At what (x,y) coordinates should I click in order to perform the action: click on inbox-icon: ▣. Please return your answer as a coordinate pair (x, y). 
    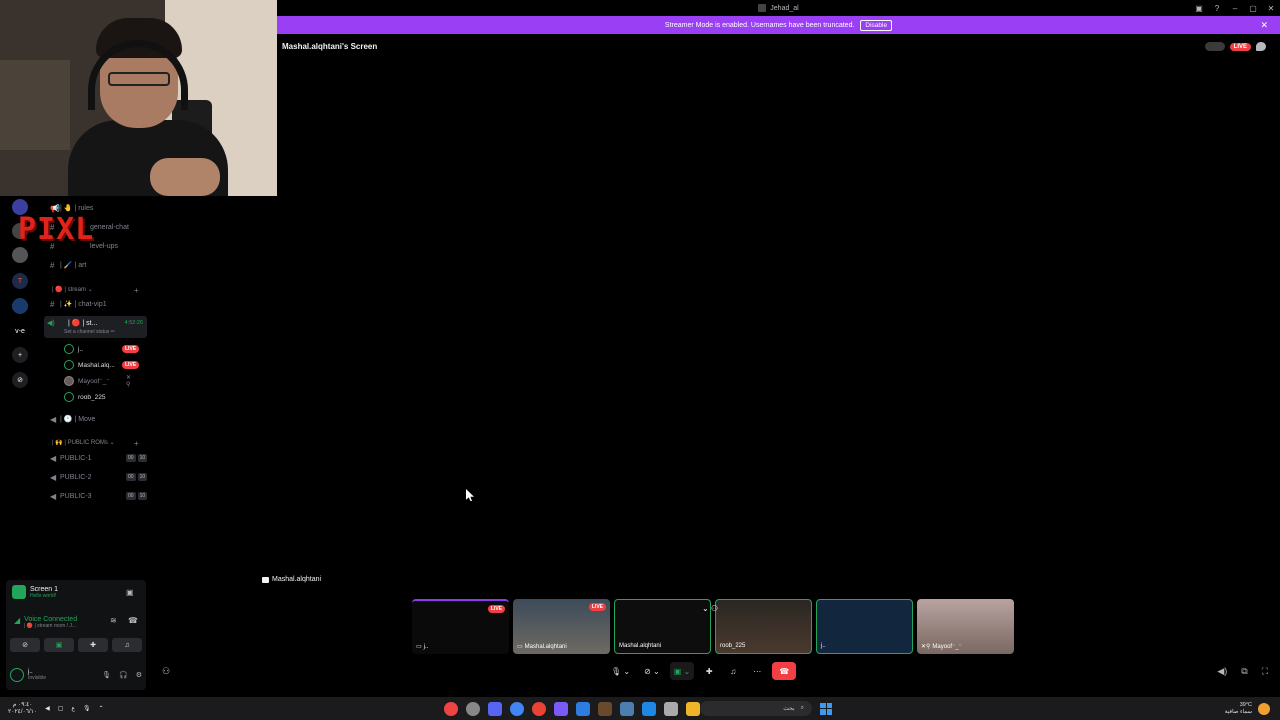
    Looking at the image, I should click on (1199, 8).